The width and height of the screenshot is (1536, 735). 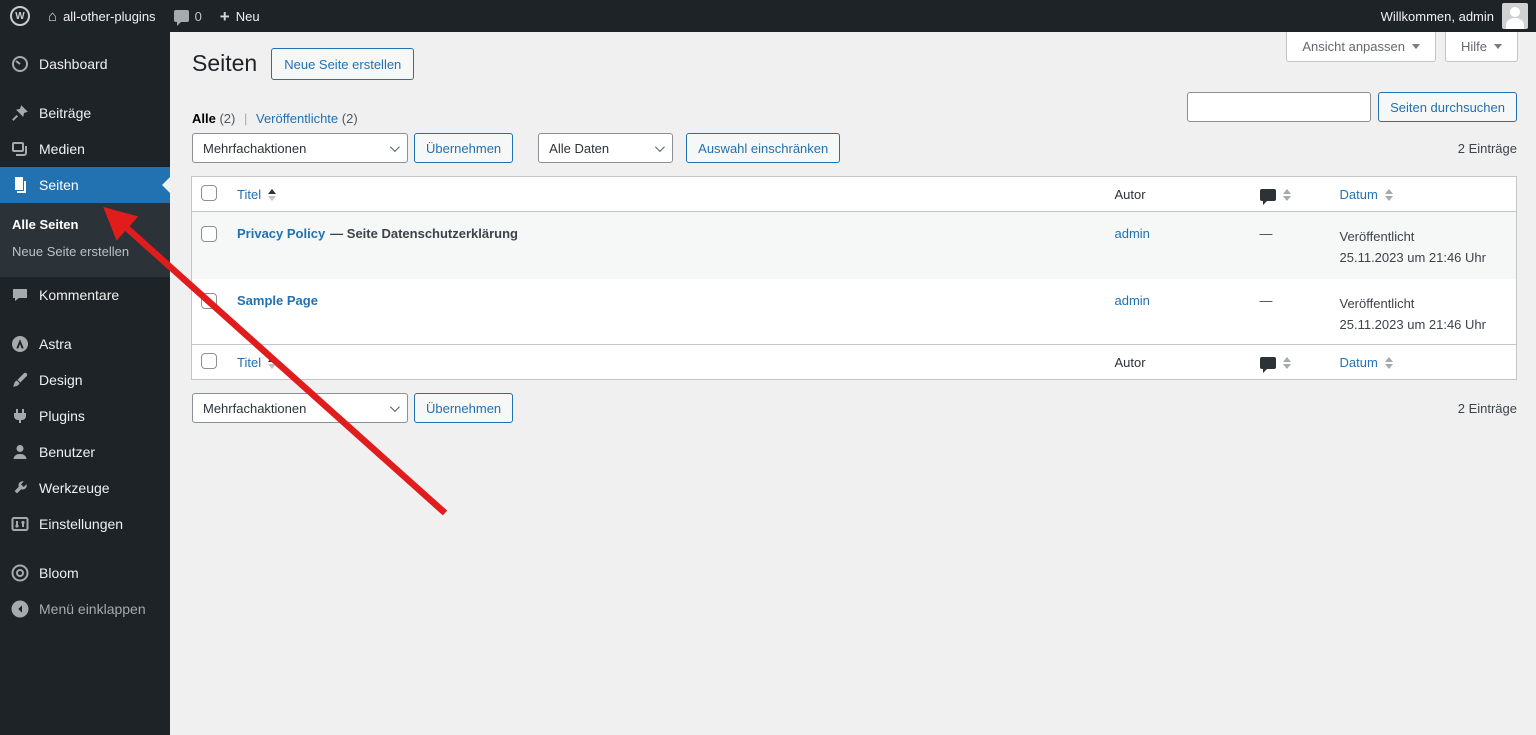 What do you see at coordinates (1447, 107) in the screenshot?
I see `search-pages-button: Seiten durchsuchen` at bounding box center [1447, 107].